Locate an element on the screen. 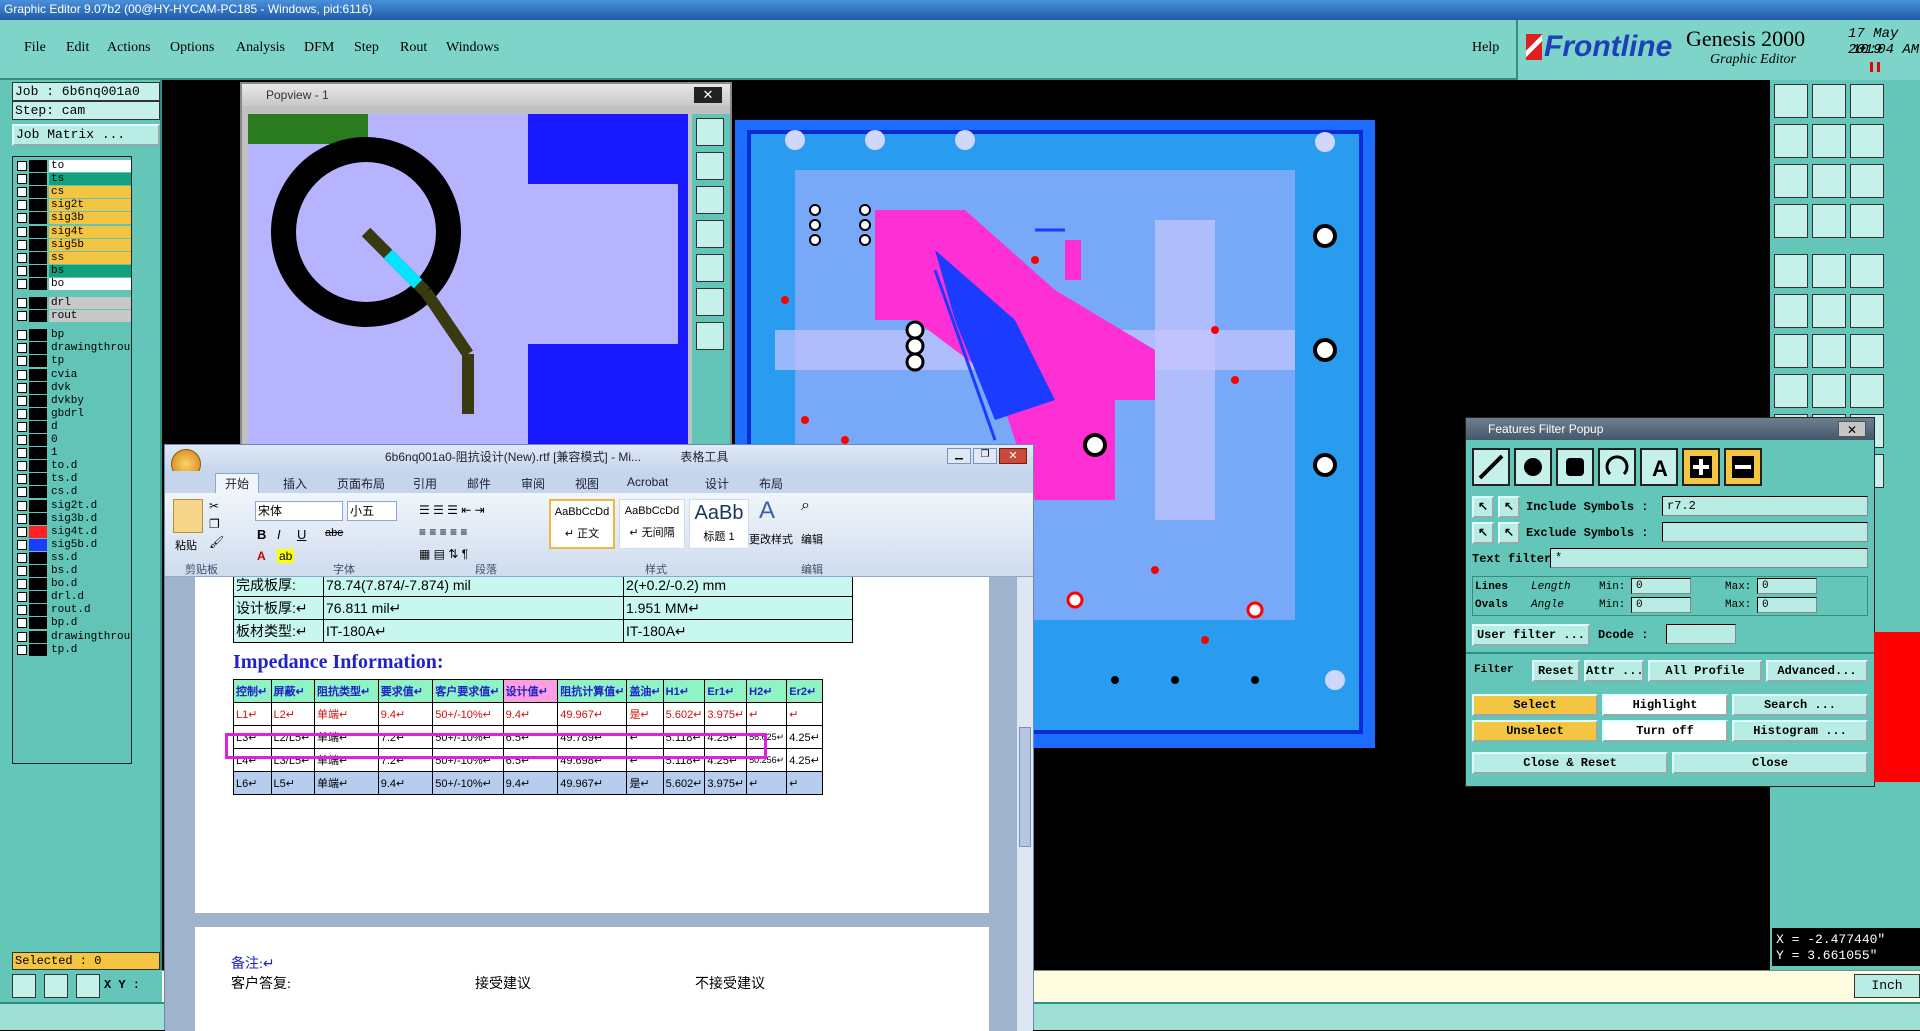 Image resolution: width=1920 pixels, height=1031 pixels. tab-insert: 插入 is located at coordinates (295, 483).